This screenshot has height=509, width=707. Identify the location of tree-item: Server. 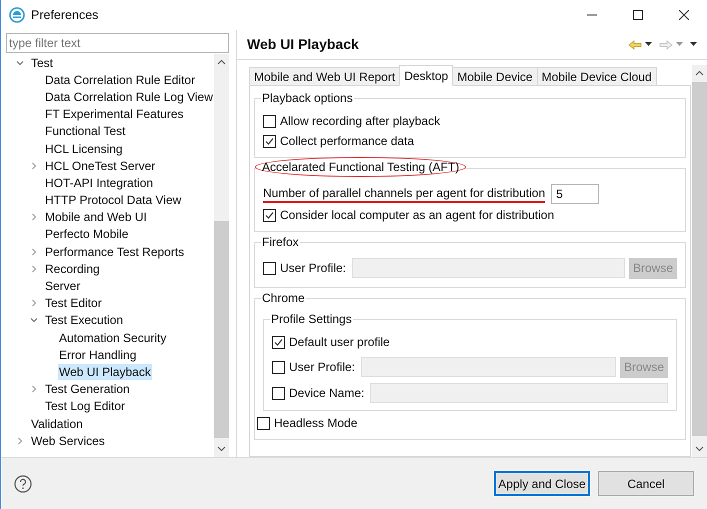
(63, 286).